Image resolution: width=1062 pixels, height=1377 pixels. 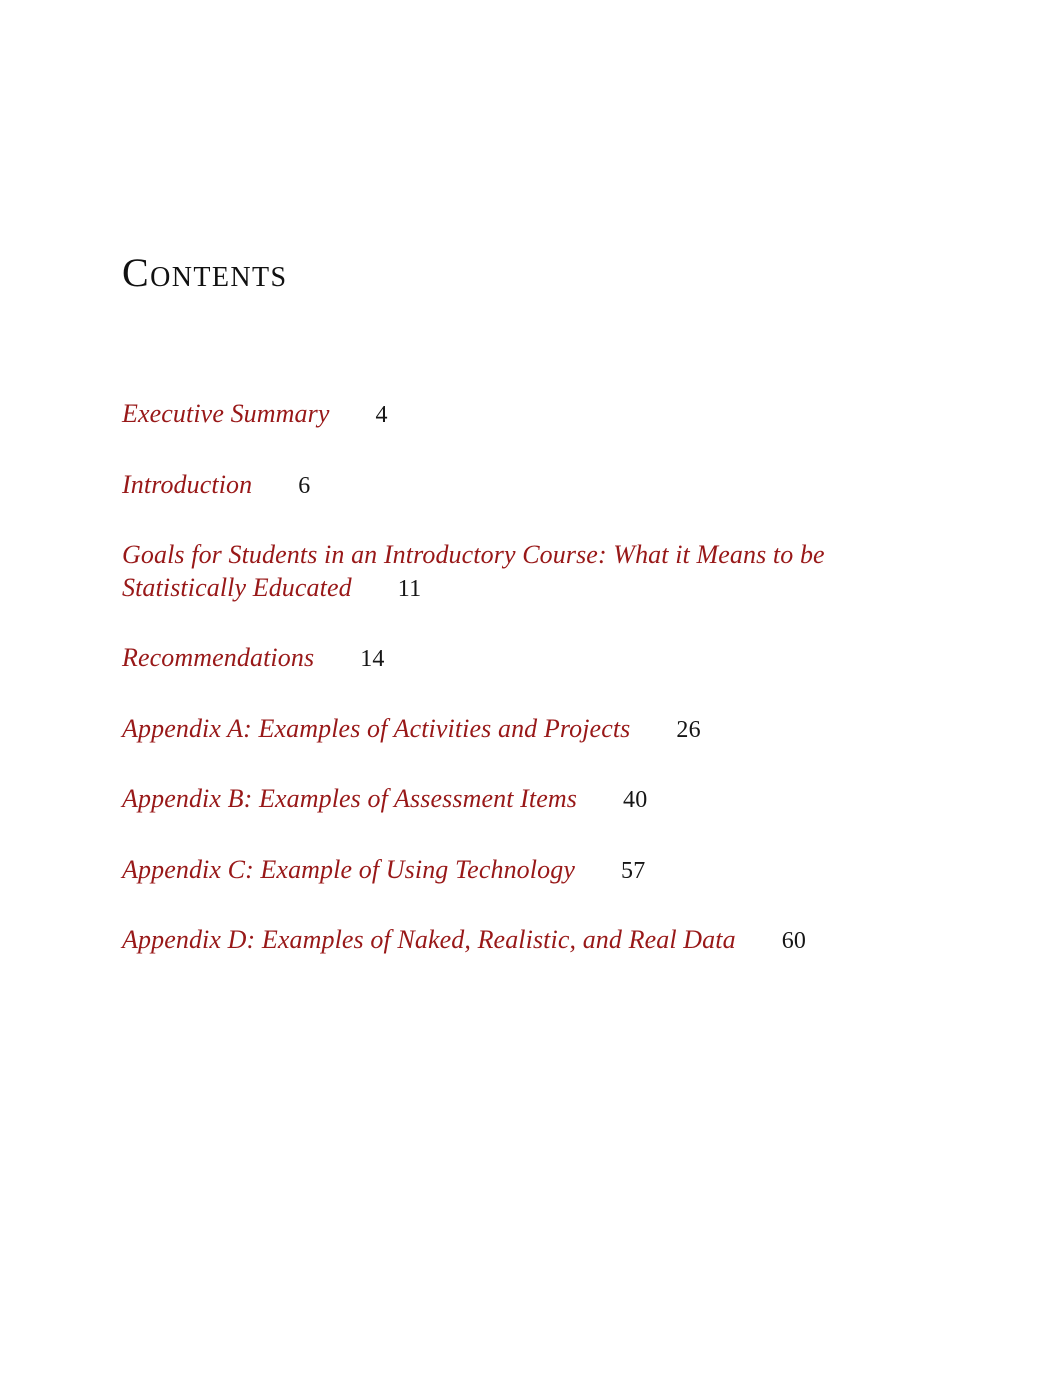 What do you see at coordinates (531, 485) in the screenshot?
I see `toc-entry: Introduction 6` at bounding box center [531, 485].